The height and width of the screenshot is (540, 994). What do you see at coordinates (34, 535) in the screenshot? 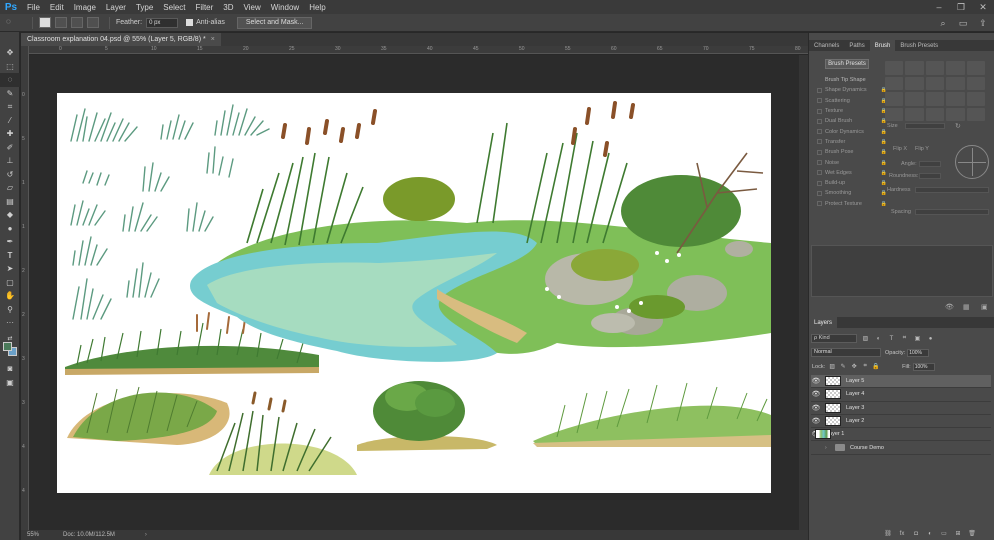
I see `zoom-level: 55%` at bounding box center [34, 535].